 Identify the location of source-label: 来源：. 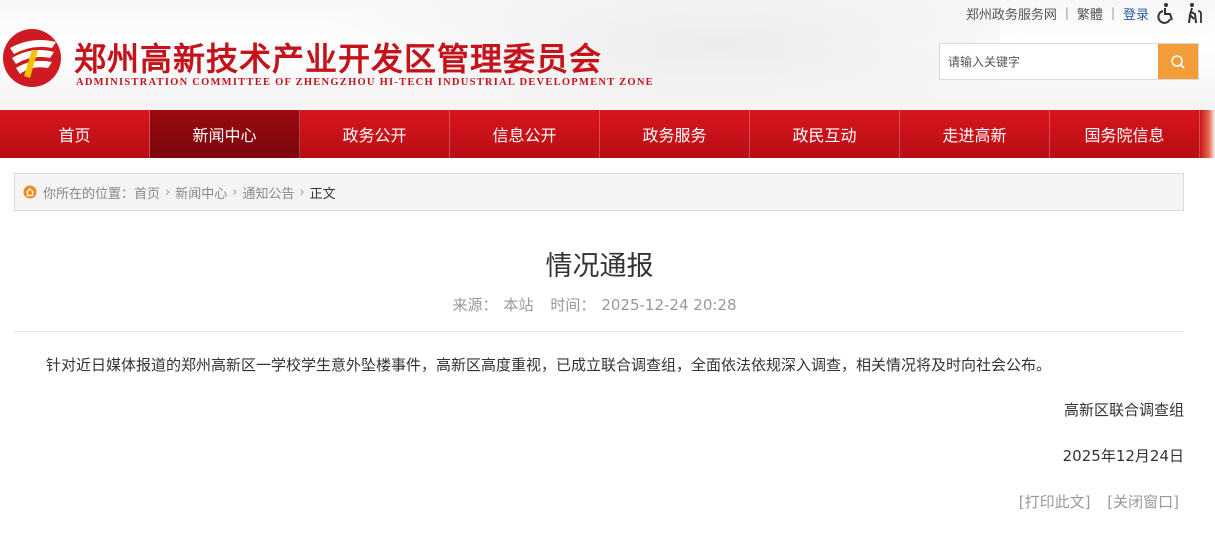
(475, 305).